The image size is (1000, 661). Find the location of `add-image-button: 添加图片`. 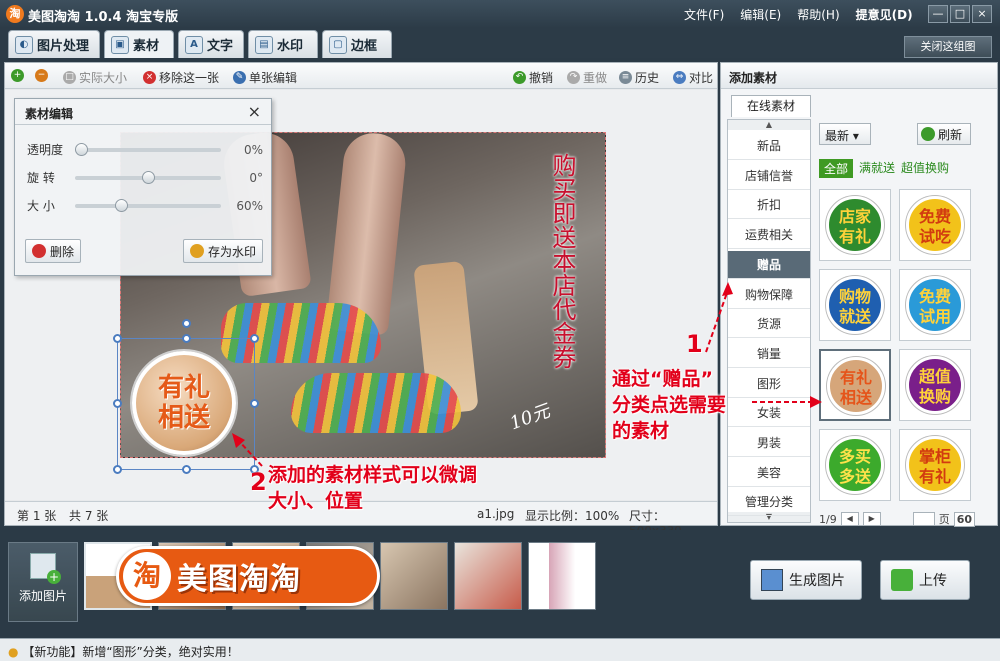

add-image-button: 添加图片 is located at coordinates (43, 582).